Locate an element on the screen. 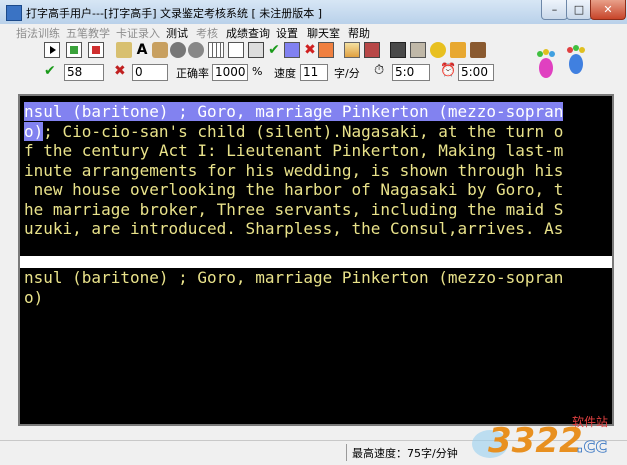  alarm-icon is located at coordinates (438, 50).